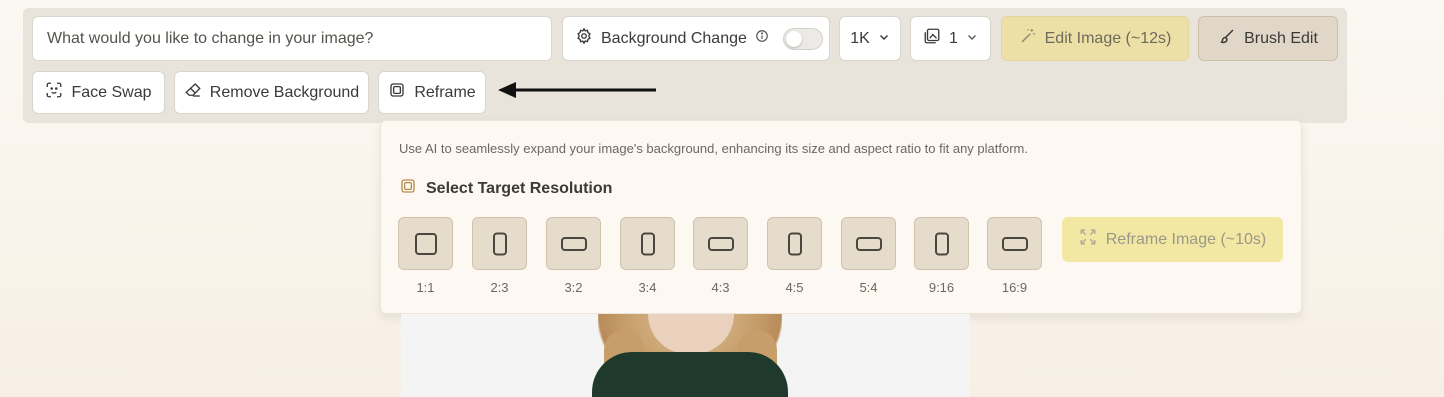 This screenshot has width=1444, height=397. Describe the element at coordinates (499, 287) in the screenshot. I see `ratio-label: 2:3` at that location.